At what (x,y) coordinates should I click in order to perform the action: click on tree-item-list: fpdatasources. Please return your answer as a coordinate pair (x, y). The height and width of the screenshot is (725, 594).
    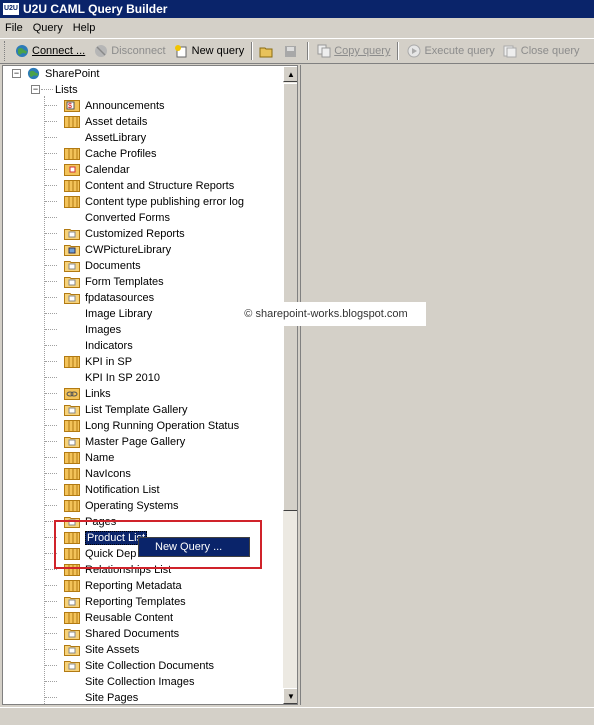
    Looking at the image, I should click on (109, 297).